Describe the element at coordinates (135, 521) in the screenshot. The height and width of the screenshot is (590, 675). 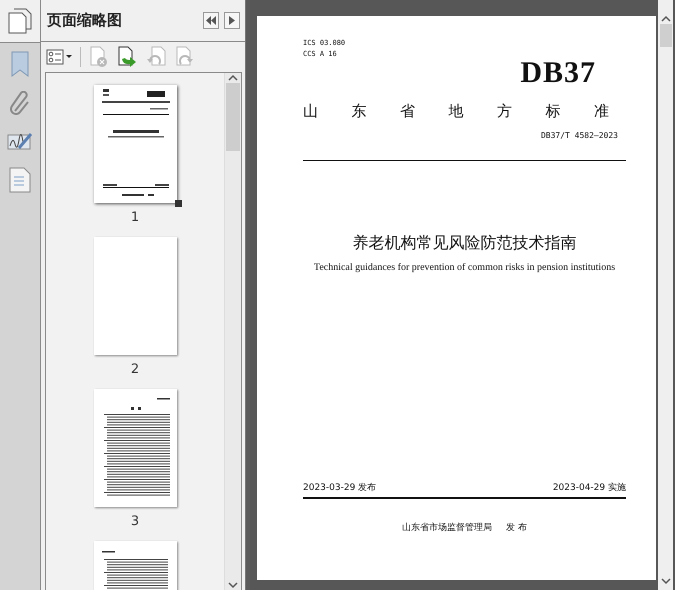
I see `page-number: 3` at that location.